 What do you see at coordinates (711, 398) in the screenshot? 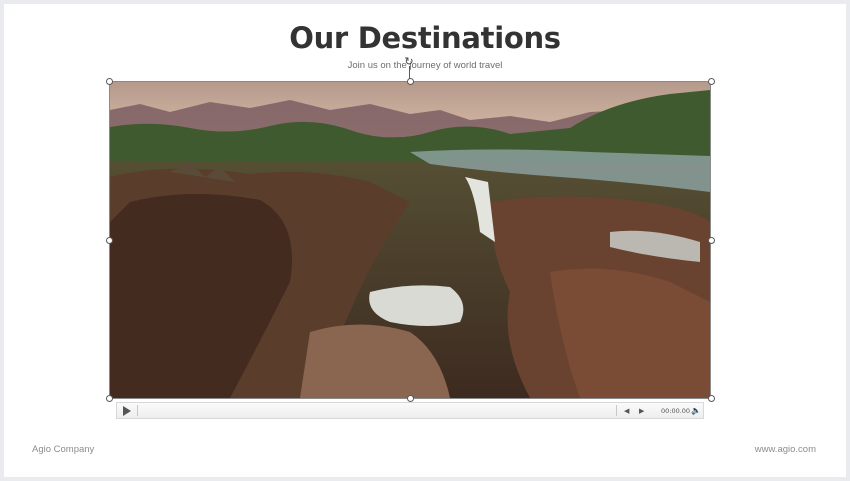
I see `resize-handle-bottom-right` at bounding box center [711, 398].